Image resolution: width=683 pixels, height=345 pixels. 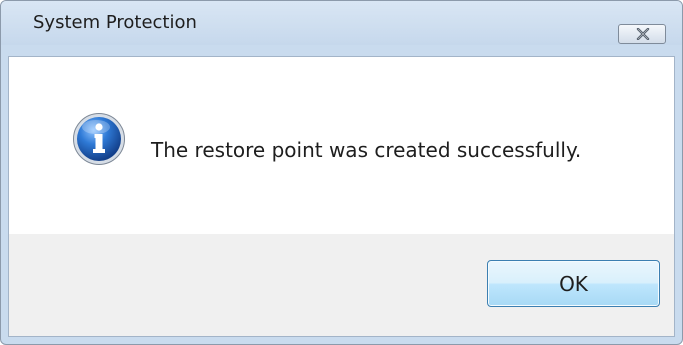 What do you see at coordinates (573, 283) in the screenshot?
I see `ok-button: OK` at bounding box center [573, 283].